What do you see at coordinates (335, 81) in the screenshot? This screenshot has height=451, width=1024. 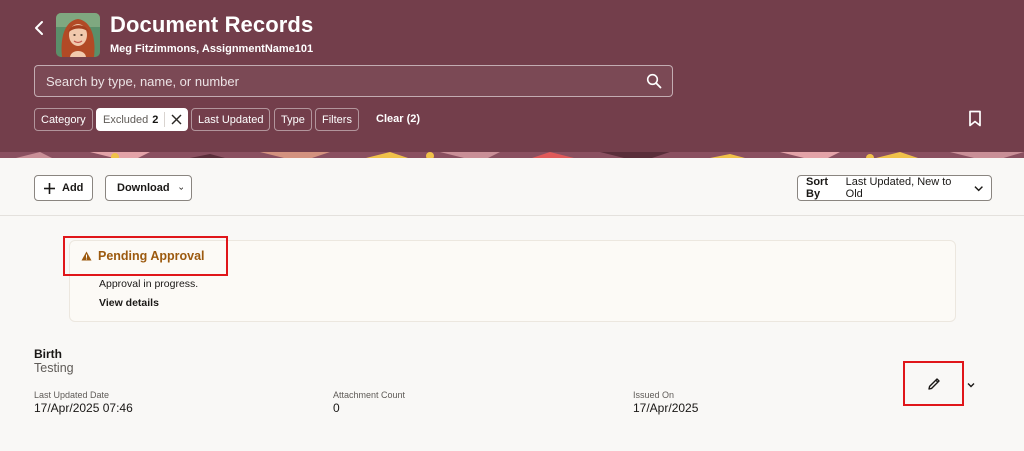 I see `search-input` at bounding box center [335, 81].